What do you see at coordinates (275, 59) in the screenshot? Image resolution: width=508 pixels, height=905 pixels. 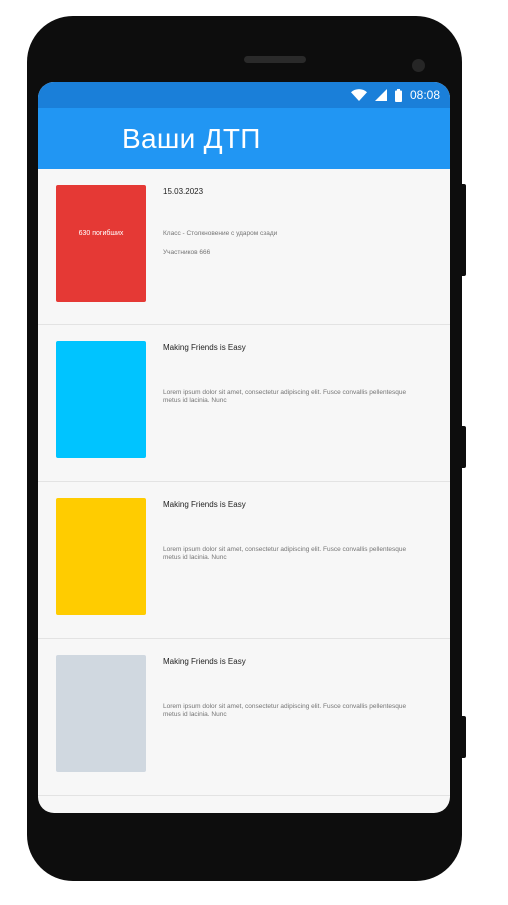 I see `speaker-grille` at bounding box center [275, 59].